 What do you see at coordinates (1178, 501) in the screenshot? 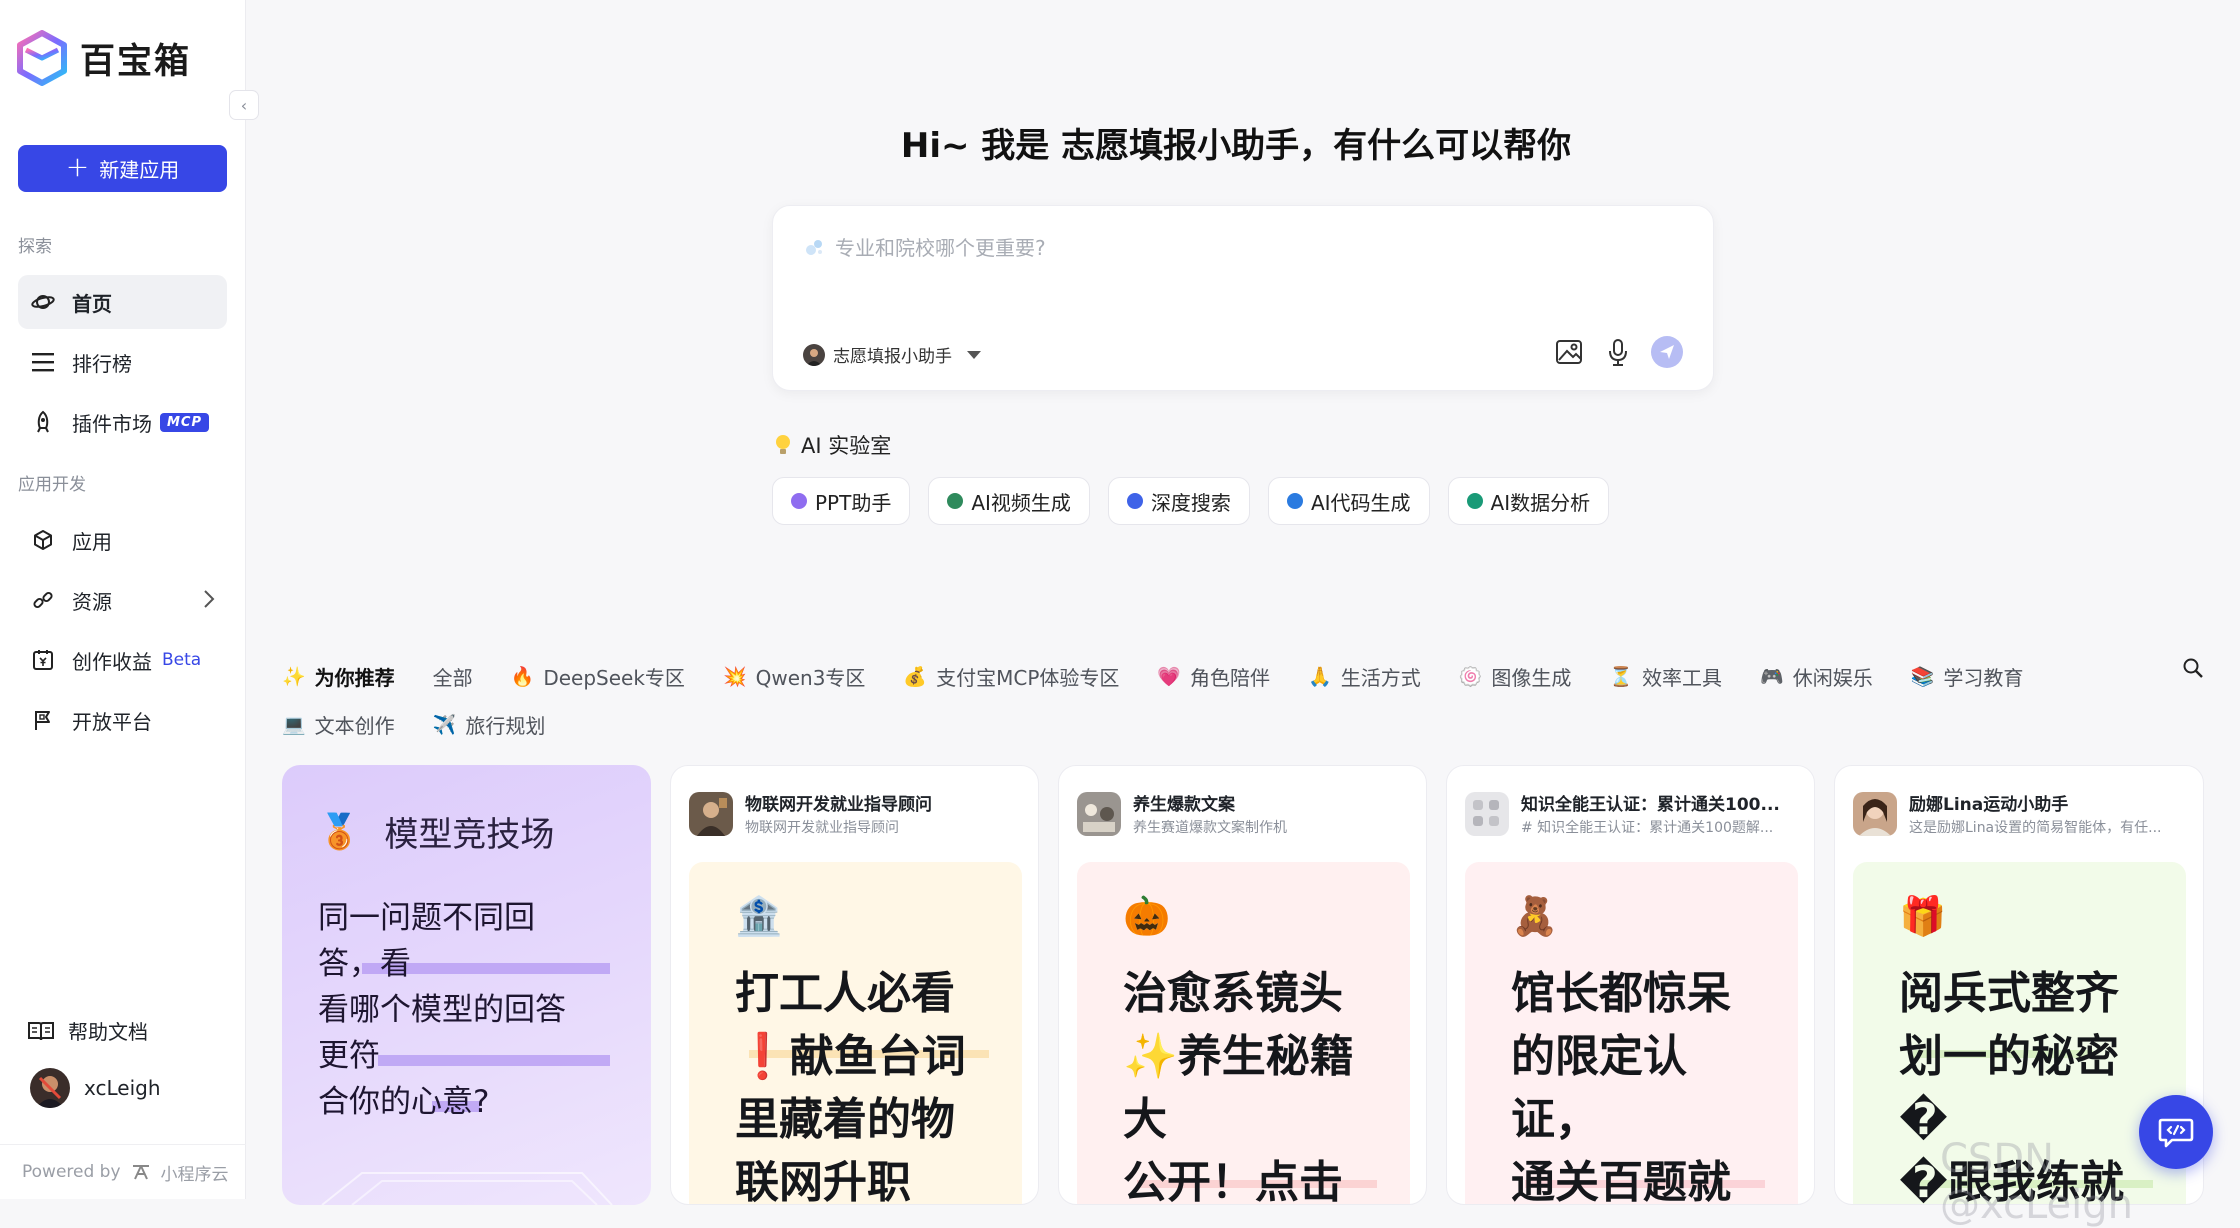
I see `chip-deep-search: 深度搜索` at bounding box center [1178, 501].